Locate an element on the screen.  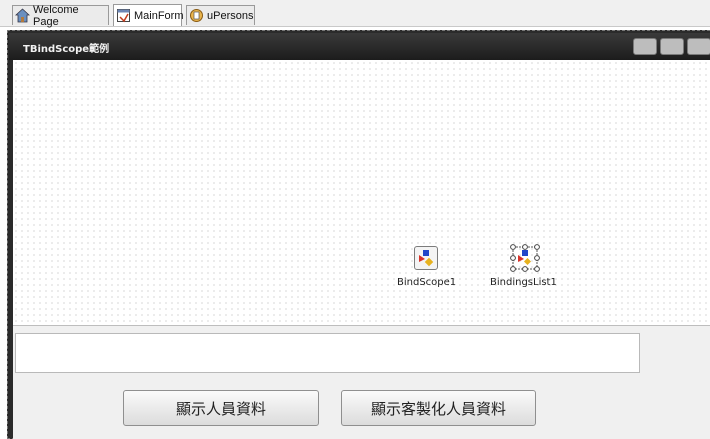
bindingslist-component is located at coordinates (525, 258).